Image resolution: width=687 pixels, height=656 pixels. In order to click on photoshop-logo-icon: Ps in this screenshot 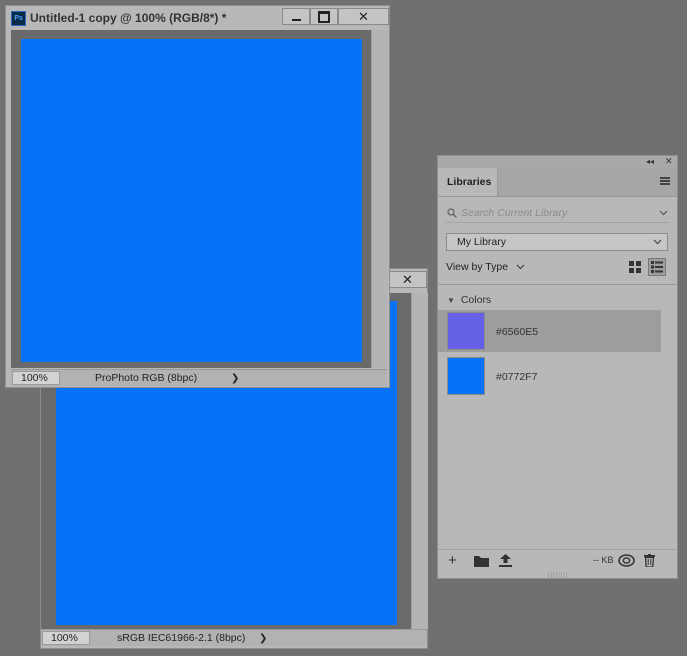, I will do `click(18, 18)`.